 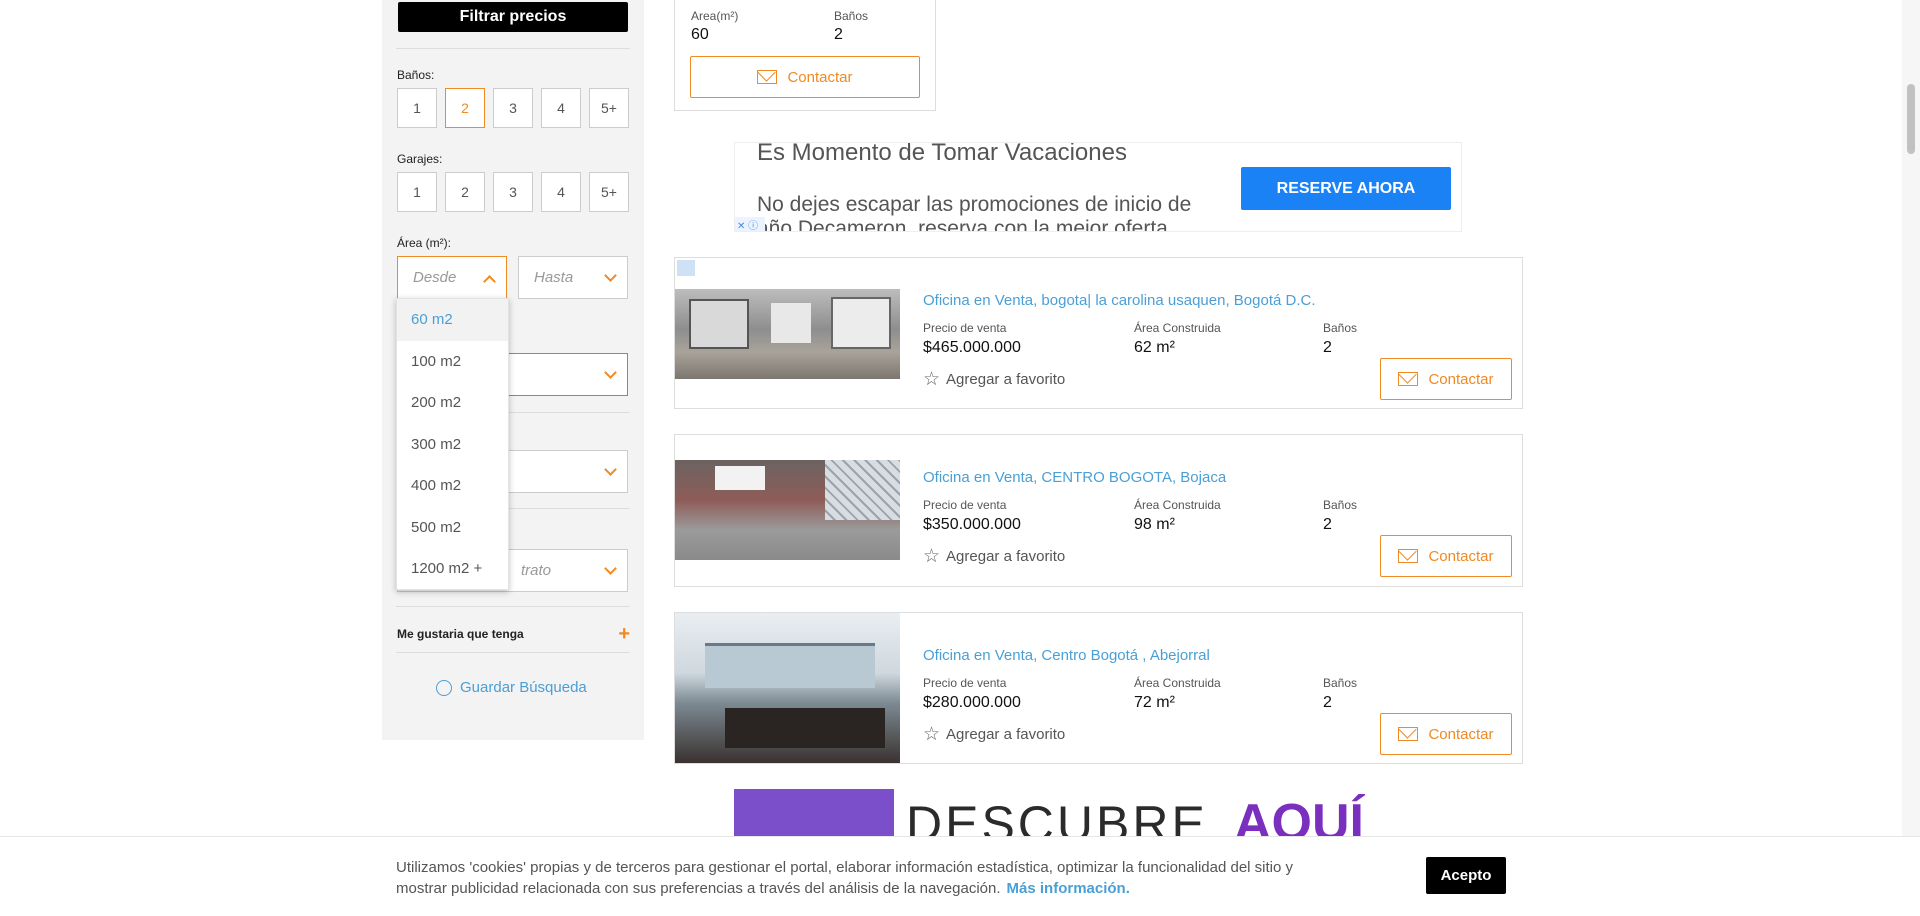 What do you see at coordinates (1074, 477) in the screenshot?
I see `listing-title: Oficina en Venta, CENTRO BOGOTA, Bojaca` at bounding box center [1074, 477].